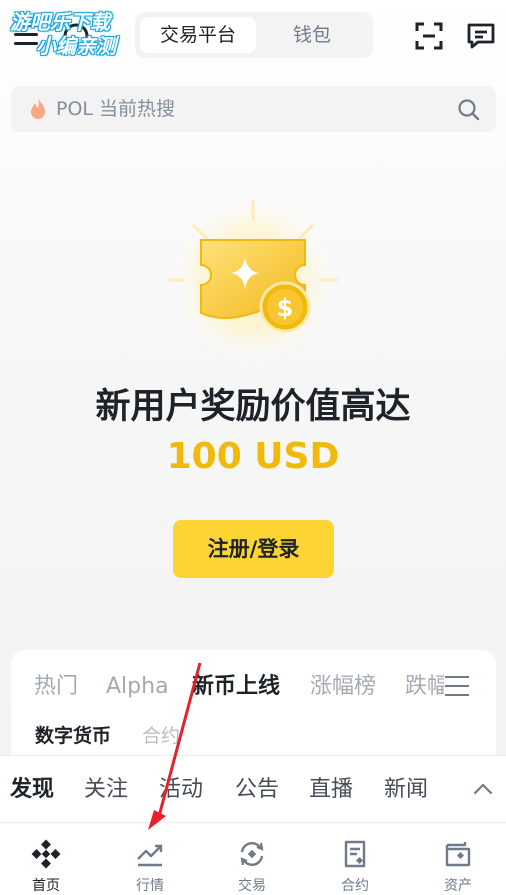 The width and height of the screenshot is (506, 895). Describe the element at coordinates (458, 886) in the screenshot. I see `nav-assets-label: 资产` at that location.